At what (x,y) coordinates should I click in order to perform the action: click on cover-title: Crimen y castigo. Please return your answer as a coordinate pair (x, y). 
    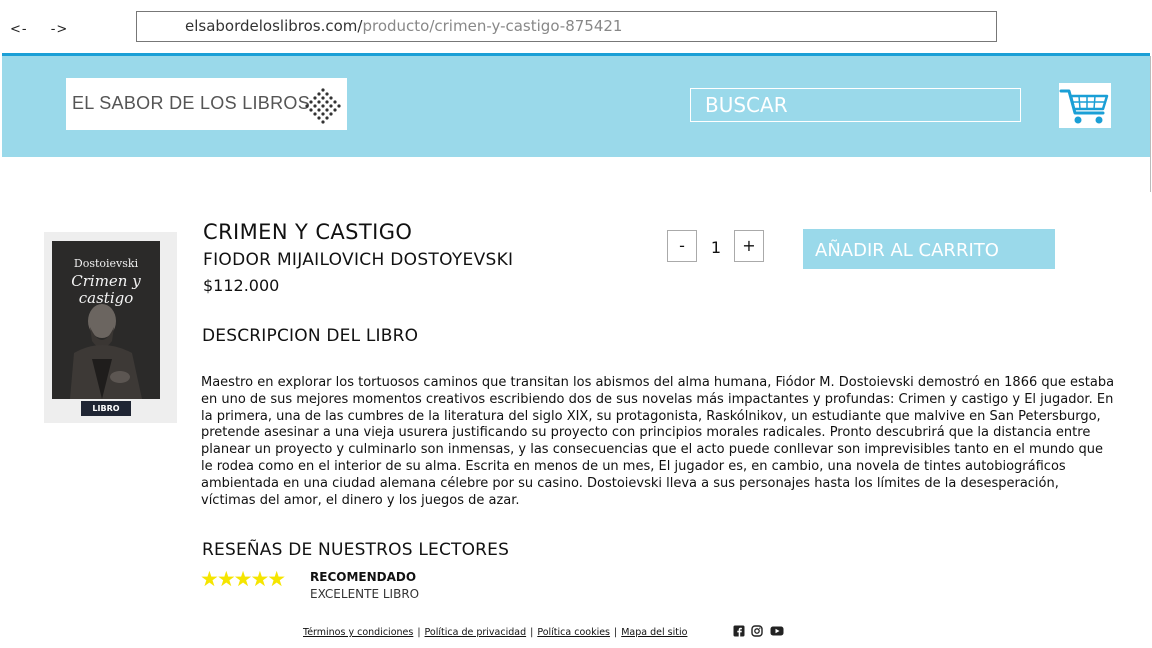
    Looking at the image, I should click on (106, 289).